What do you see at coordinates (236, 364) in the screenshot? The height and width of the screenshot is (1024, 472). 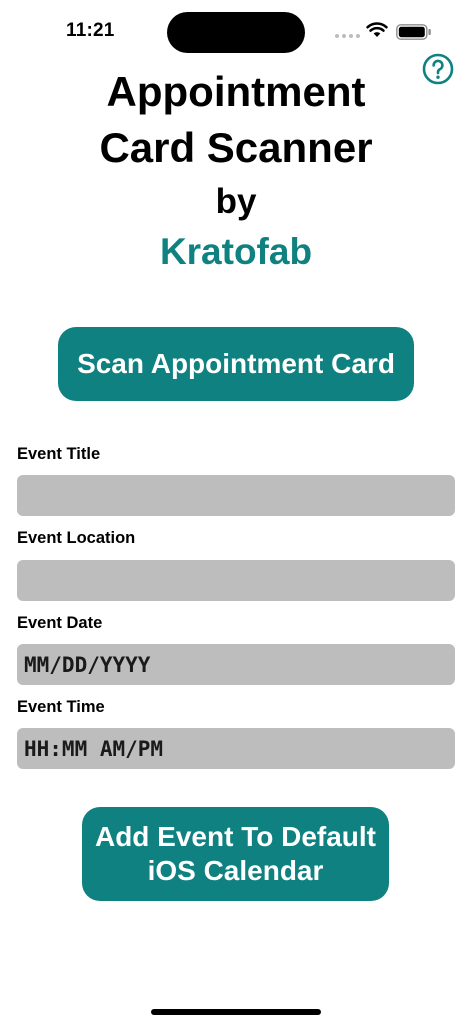 I see `scan-appointment-card-button: Scan Appointment Card` at bounding box center [236, 364].